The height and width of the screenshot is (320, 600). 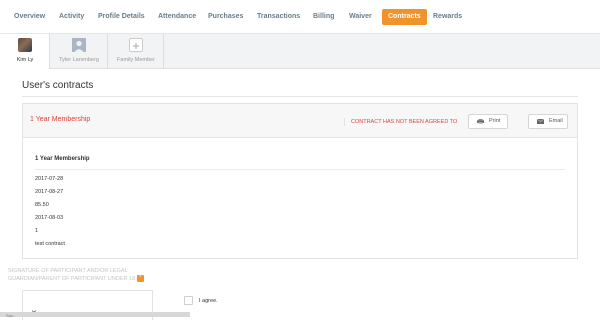 I want to click on tab-attendance: Attendance, so click(x=177, y=17).